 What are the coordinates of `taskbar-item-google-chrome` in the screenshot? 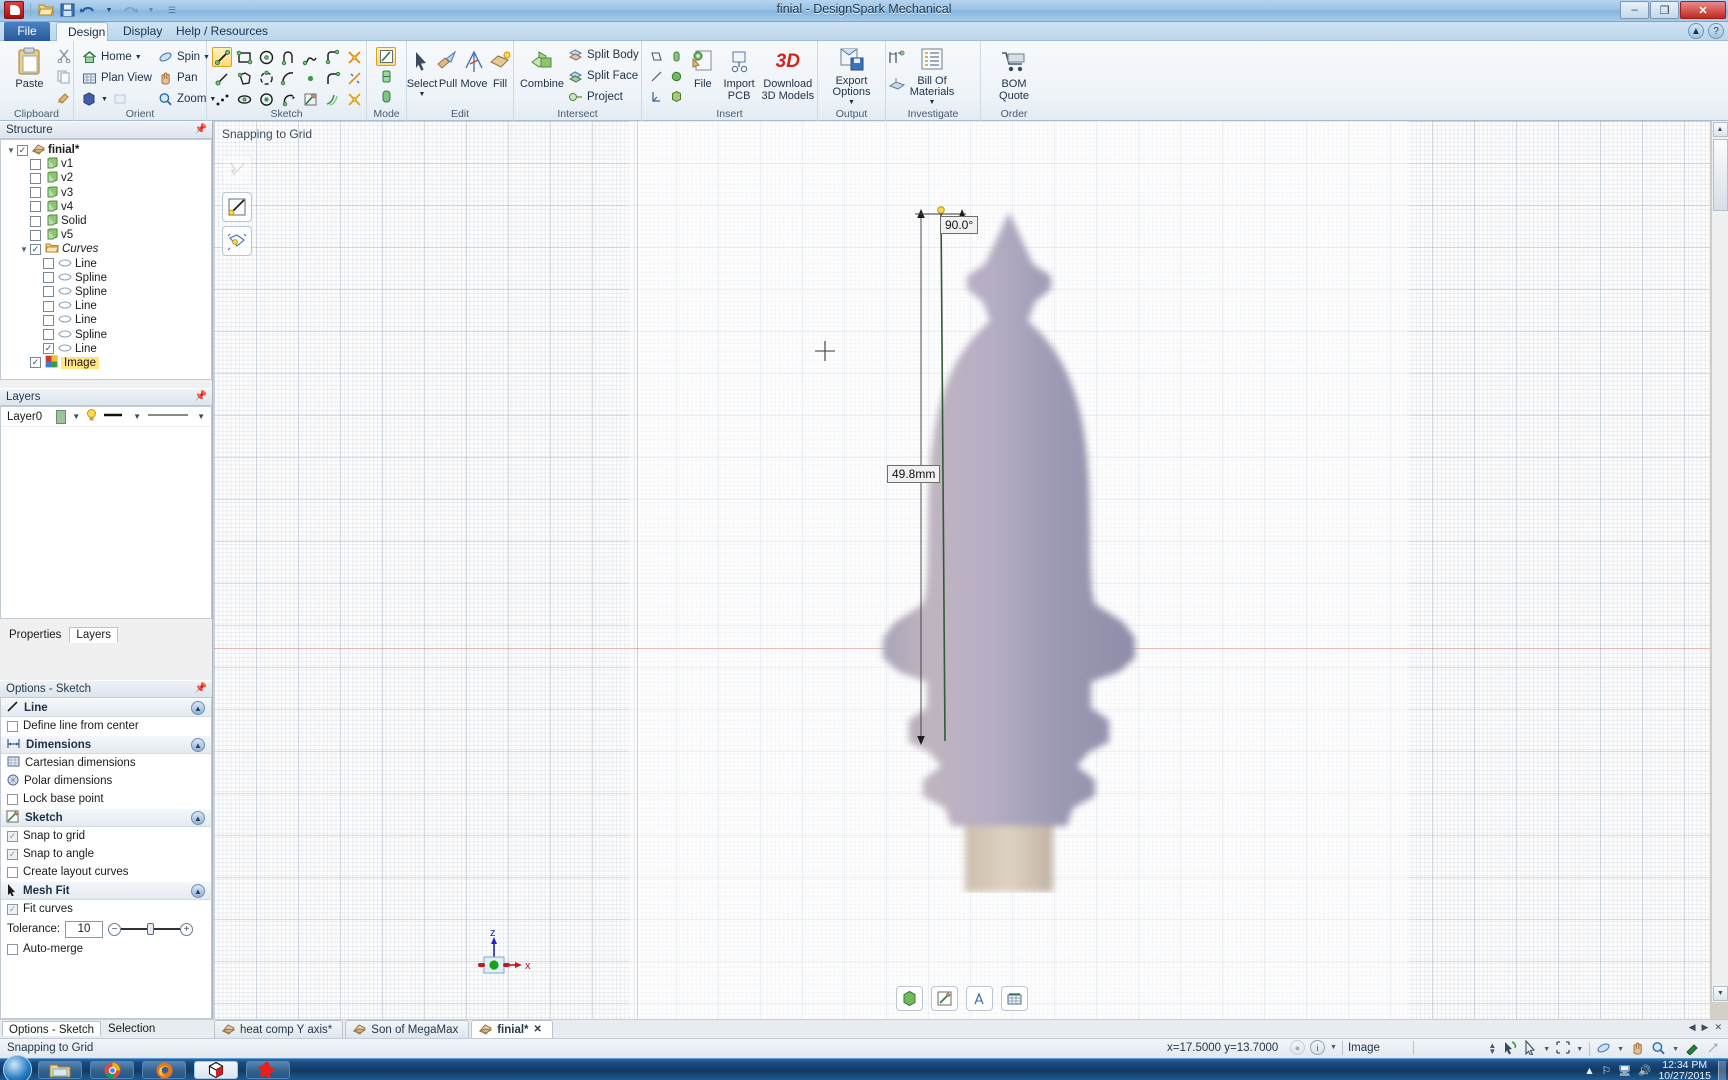 It's located at (112, 1070).